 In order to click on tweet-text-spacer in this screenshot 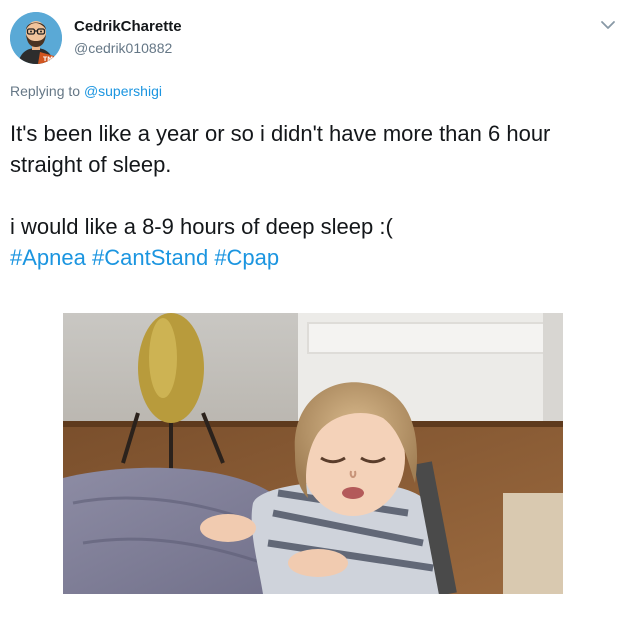, I will do `click(315, 195)`.